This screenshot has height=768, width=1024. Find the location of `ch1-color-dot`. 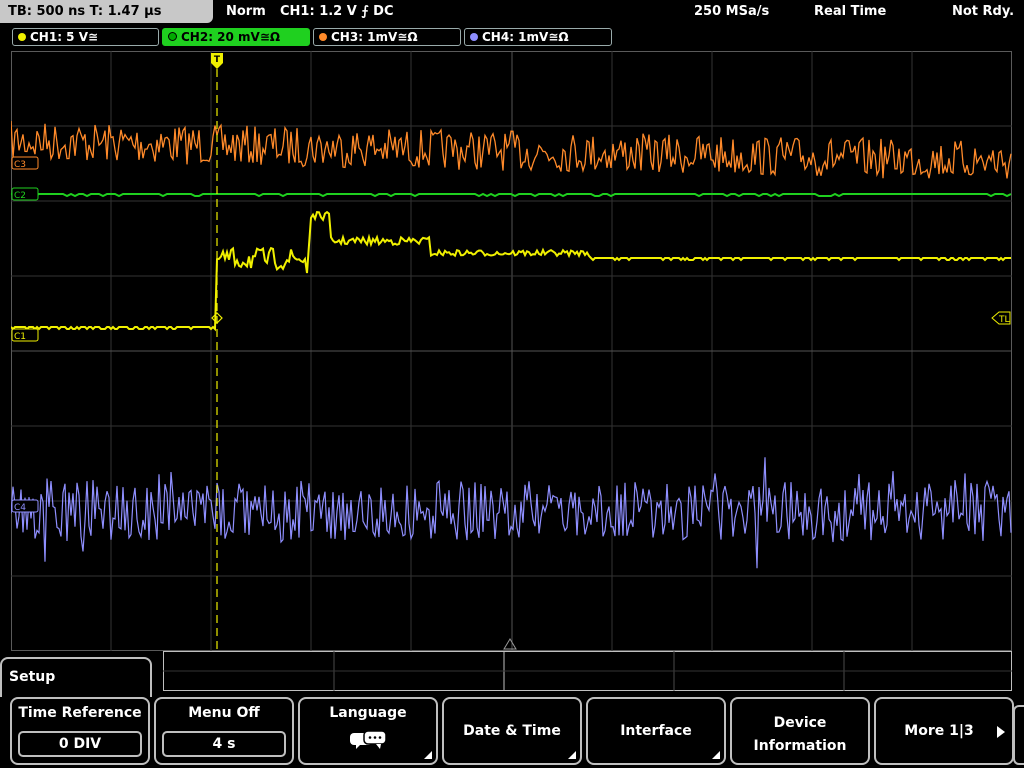

ch1-color-dot is located at coordinates (22, 37).